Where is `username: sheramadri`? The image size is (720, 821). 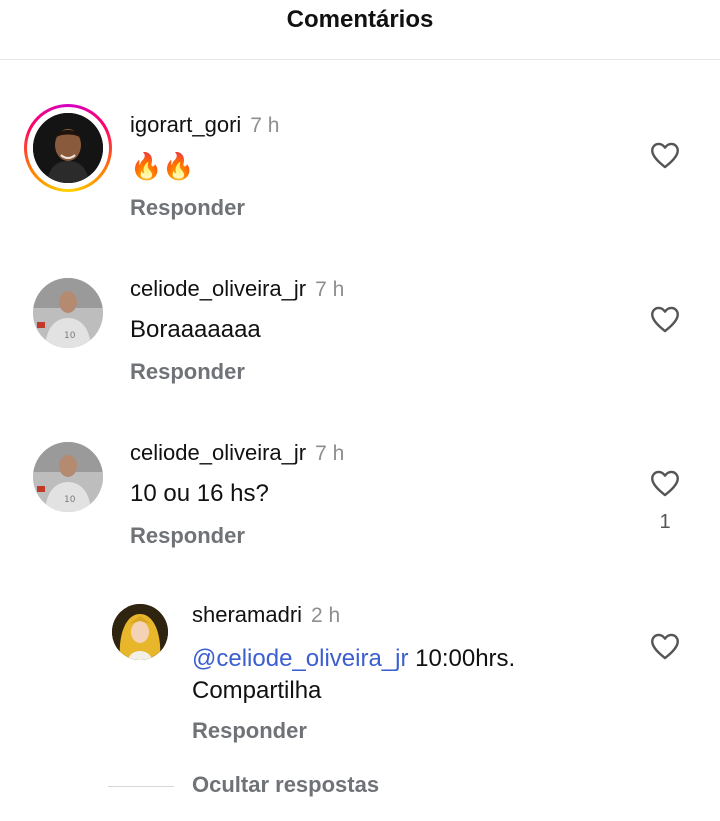 username: sheramadri is located at coordinates (247, 615).